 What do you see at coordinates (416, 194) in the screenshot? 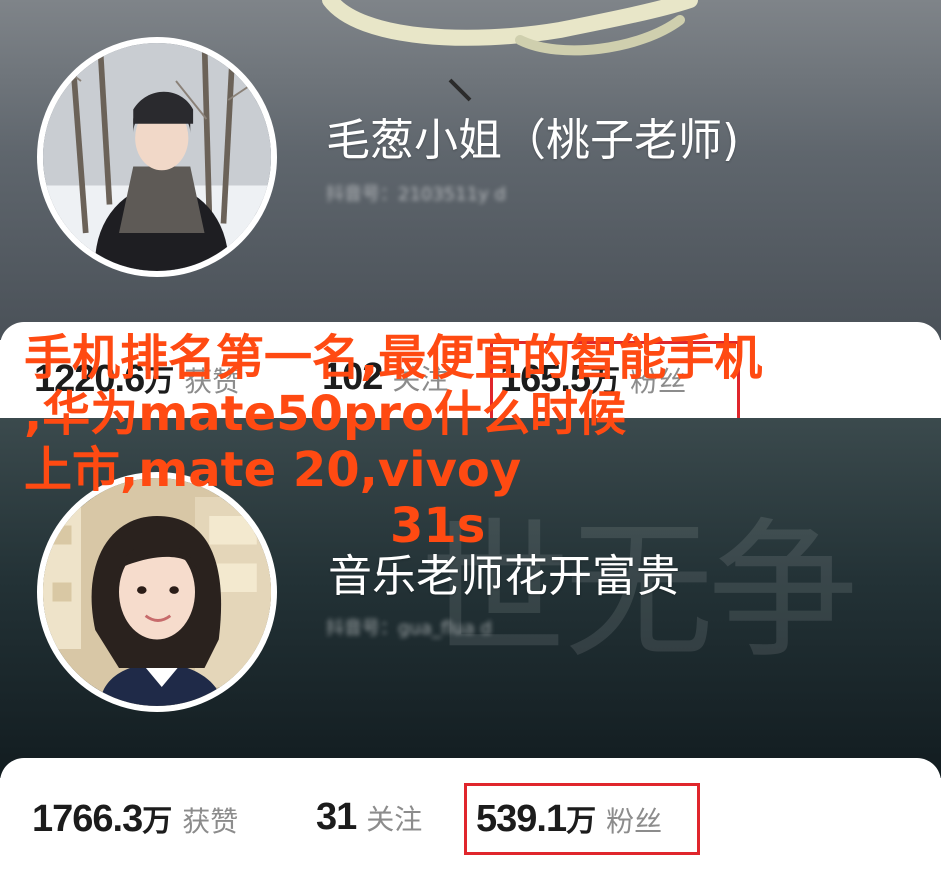
I see `profile-handle-1: 抖音号：2103511y d` at bounding box center [416, 194].